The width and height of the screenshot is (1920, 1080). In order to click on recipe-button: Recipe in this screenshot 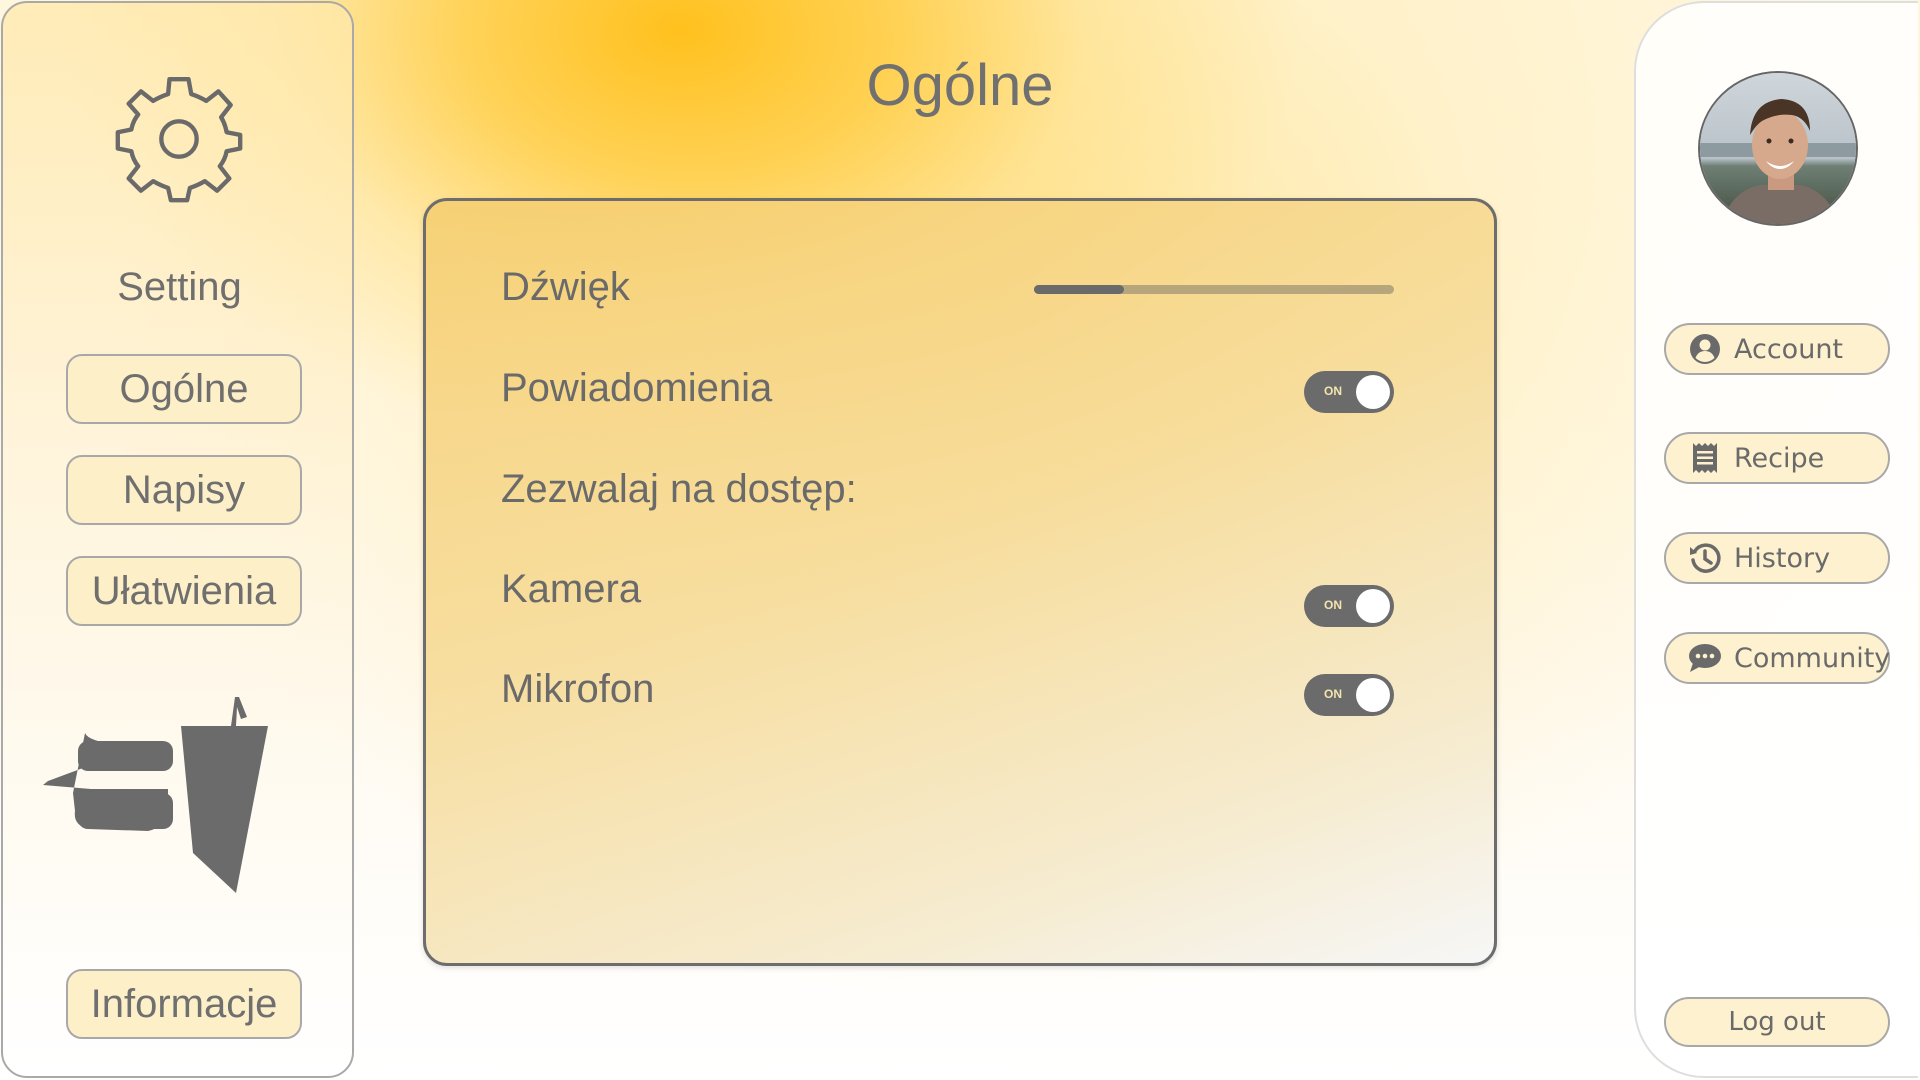, I will do `click(1777, 458)`.